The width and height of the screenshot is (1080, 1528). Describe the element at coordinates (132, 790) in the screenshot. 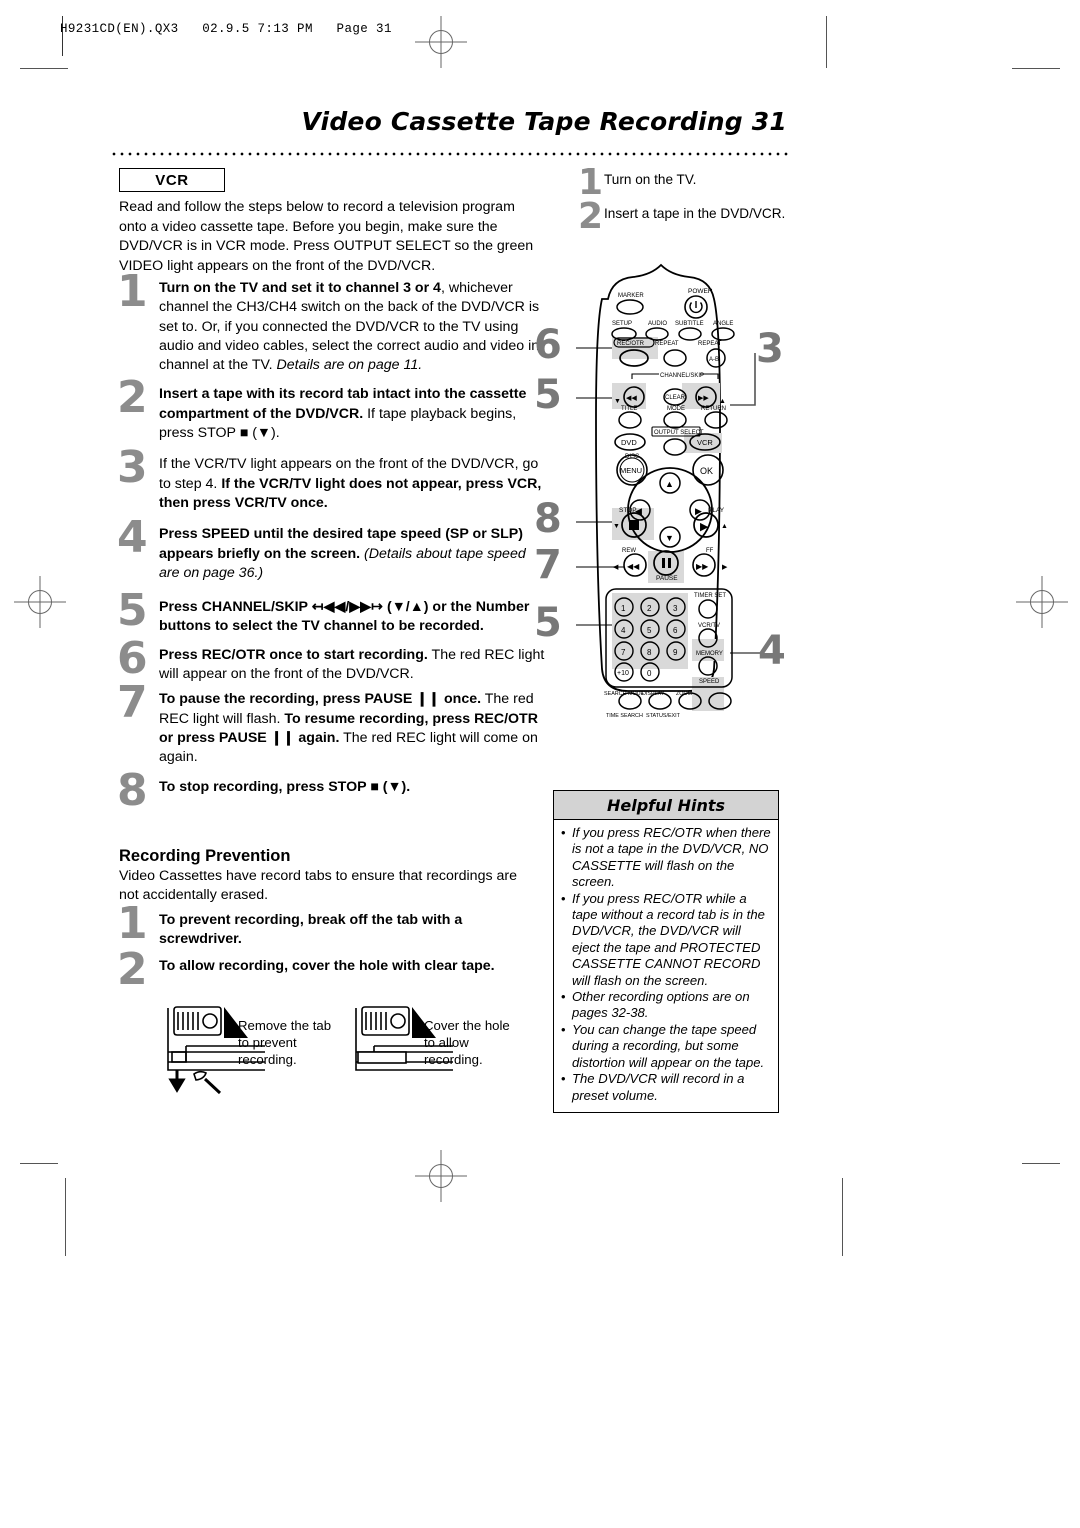

I see `step-number: 8` at that location.